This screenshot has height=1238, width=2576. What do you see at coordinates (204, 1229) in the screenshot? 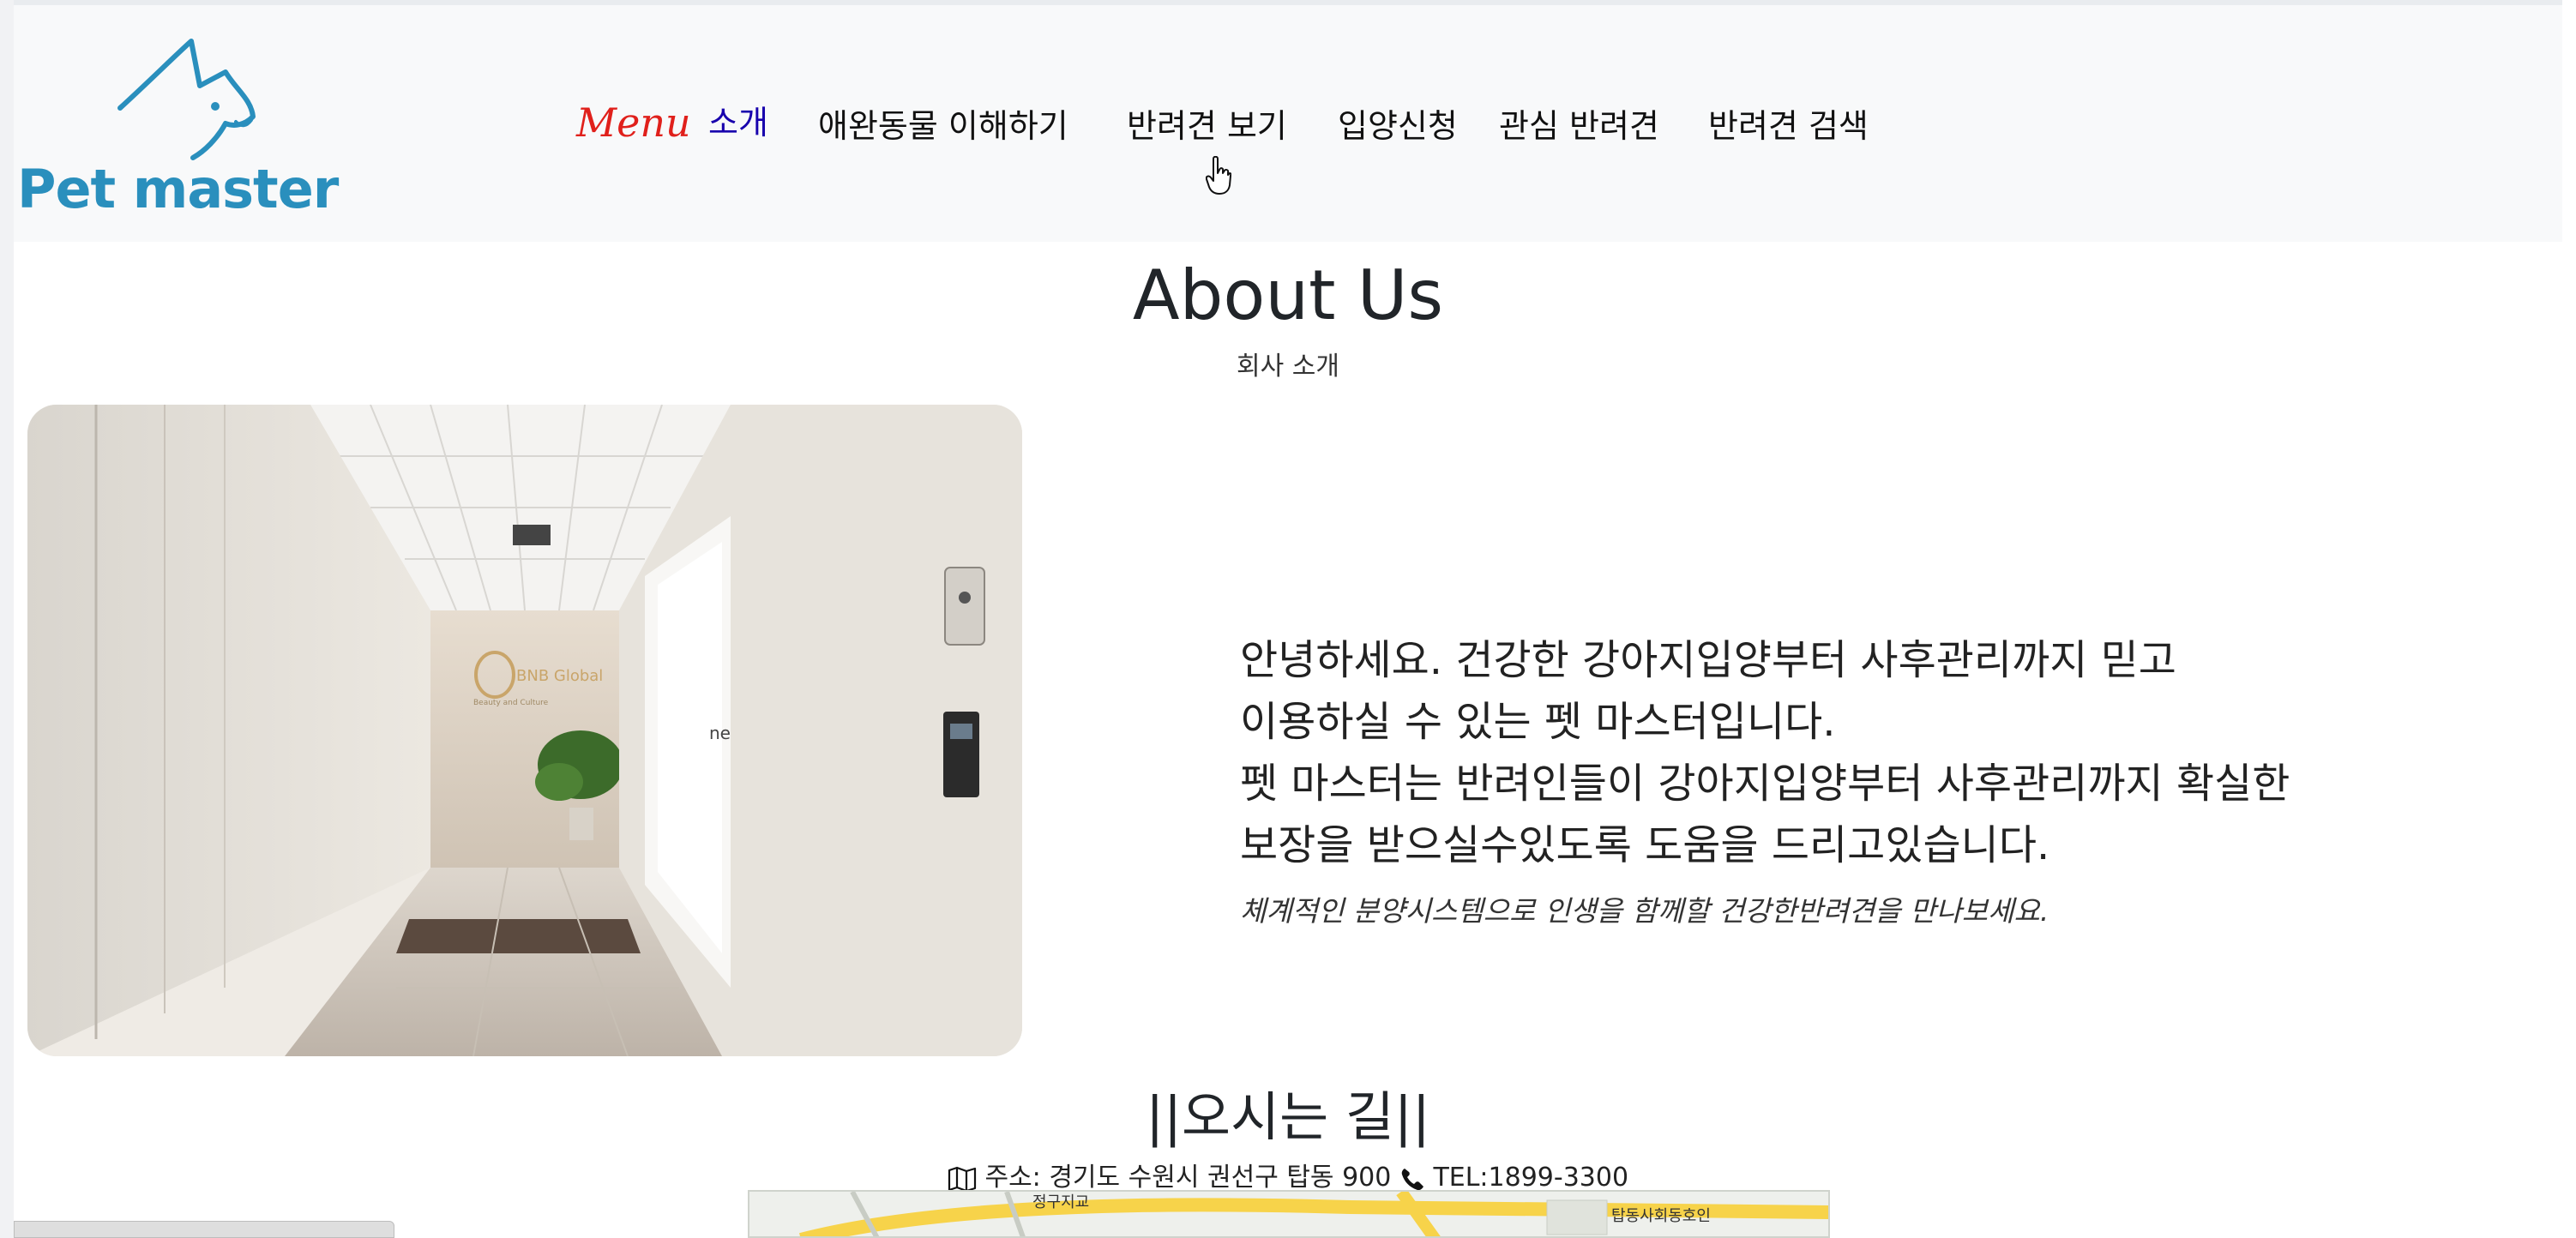
I see `browser-status-bar` at bounding box center [204, 1229].